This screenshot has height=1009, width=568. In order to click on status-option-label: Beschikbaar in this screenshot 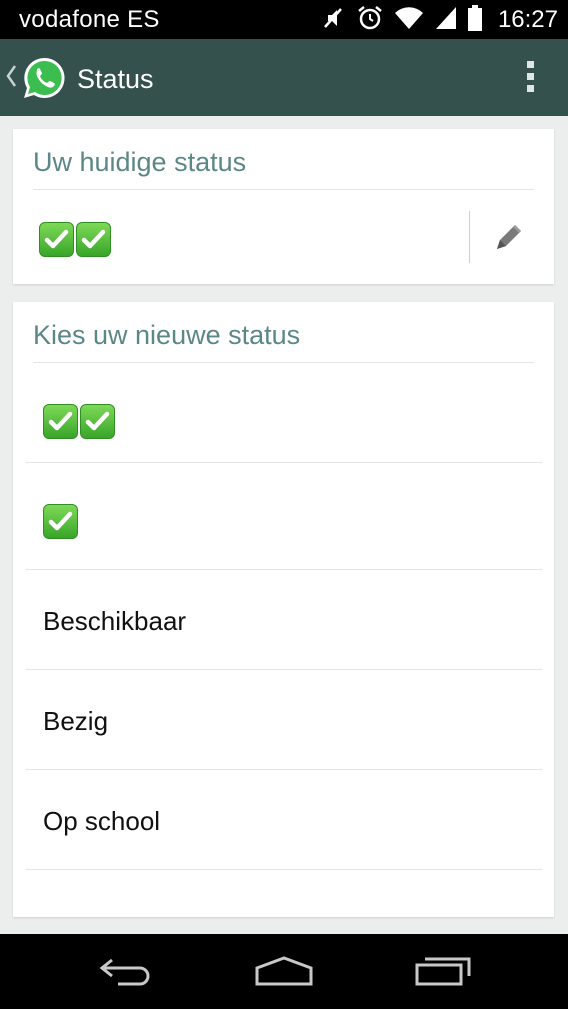, I will do `click(115, 621)`.